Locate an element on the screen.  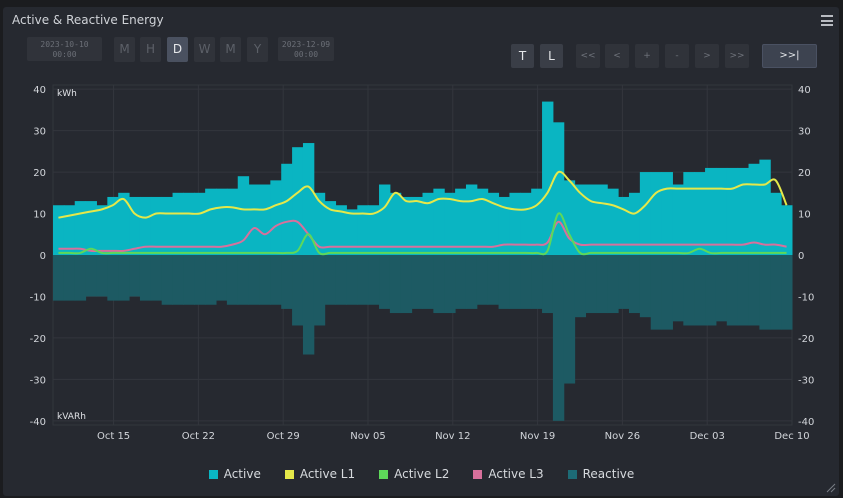
y-tick-label-right: -10 is located at coordinates (806, 297).